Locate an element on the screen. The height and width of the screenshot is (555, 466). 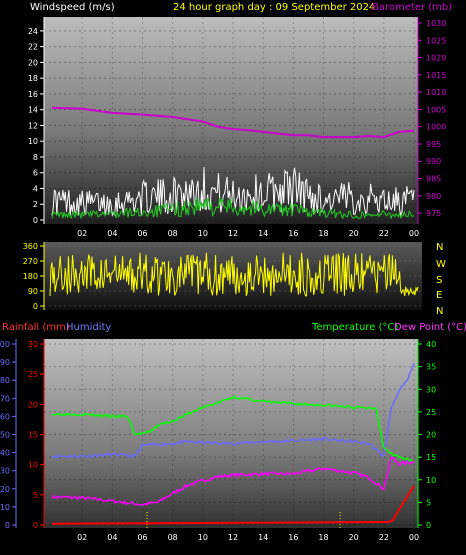
wind-time-tick-label: 14 is located at coordinates (263, 233).